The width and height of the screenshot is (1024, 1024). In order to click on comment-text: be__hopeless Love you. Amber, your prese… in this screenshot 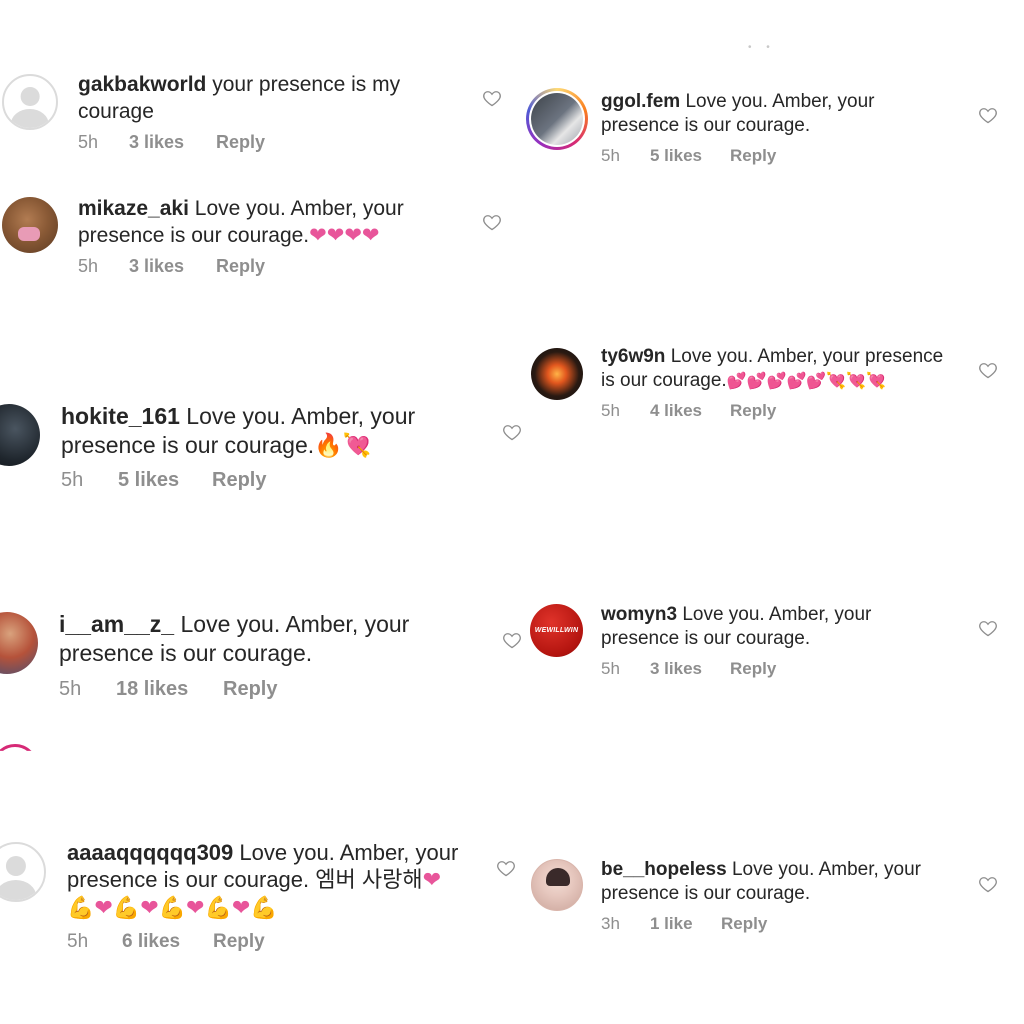, I will do `click(761, 882)`.